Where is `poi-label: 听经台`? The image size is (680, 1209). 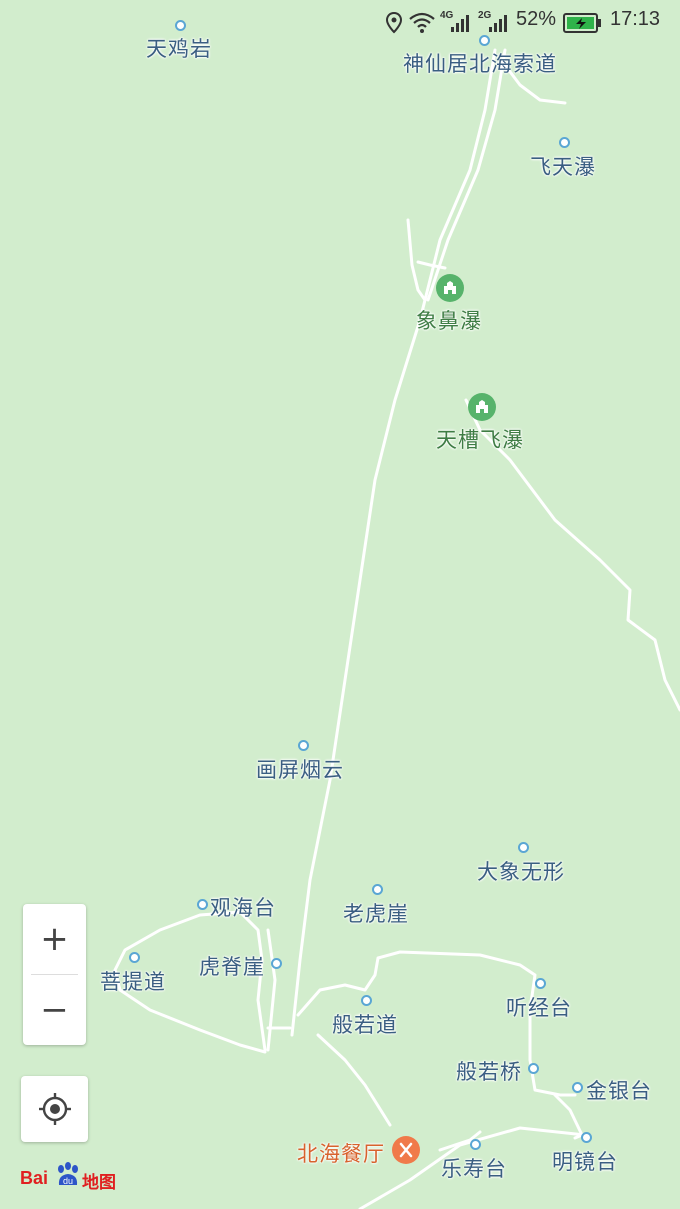 poi-label: 听经台 is located at coordinates (539, 1008).